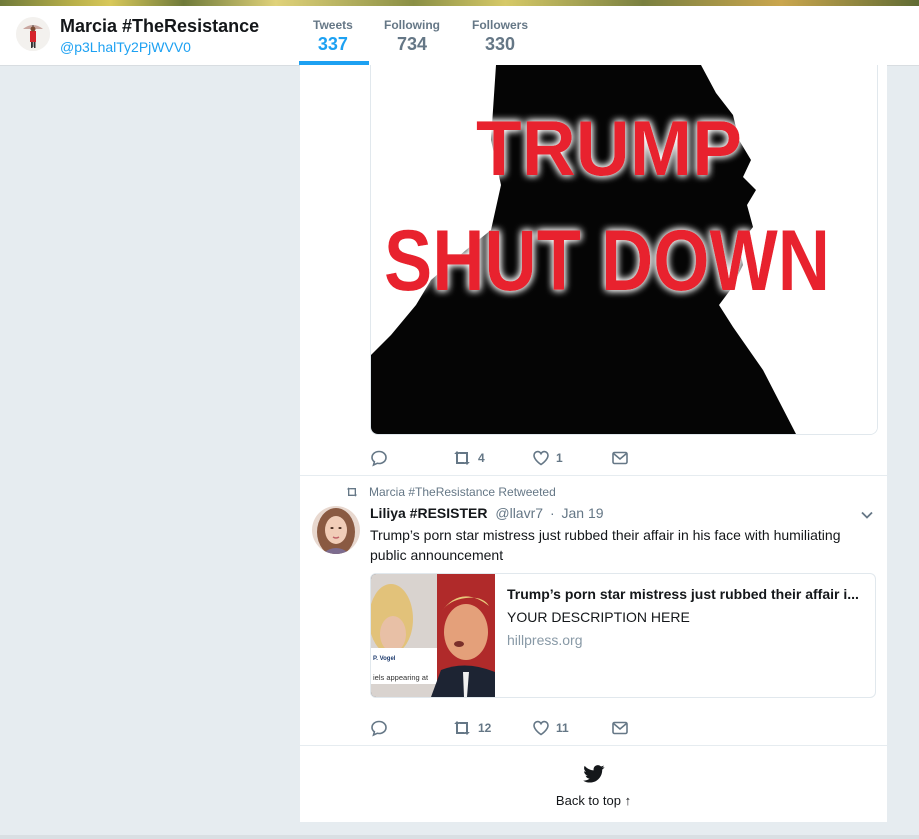  Describe the element at coordinates (545, 640) in the screenshot. I see `link-card-domain: hillpress.org` at that location.